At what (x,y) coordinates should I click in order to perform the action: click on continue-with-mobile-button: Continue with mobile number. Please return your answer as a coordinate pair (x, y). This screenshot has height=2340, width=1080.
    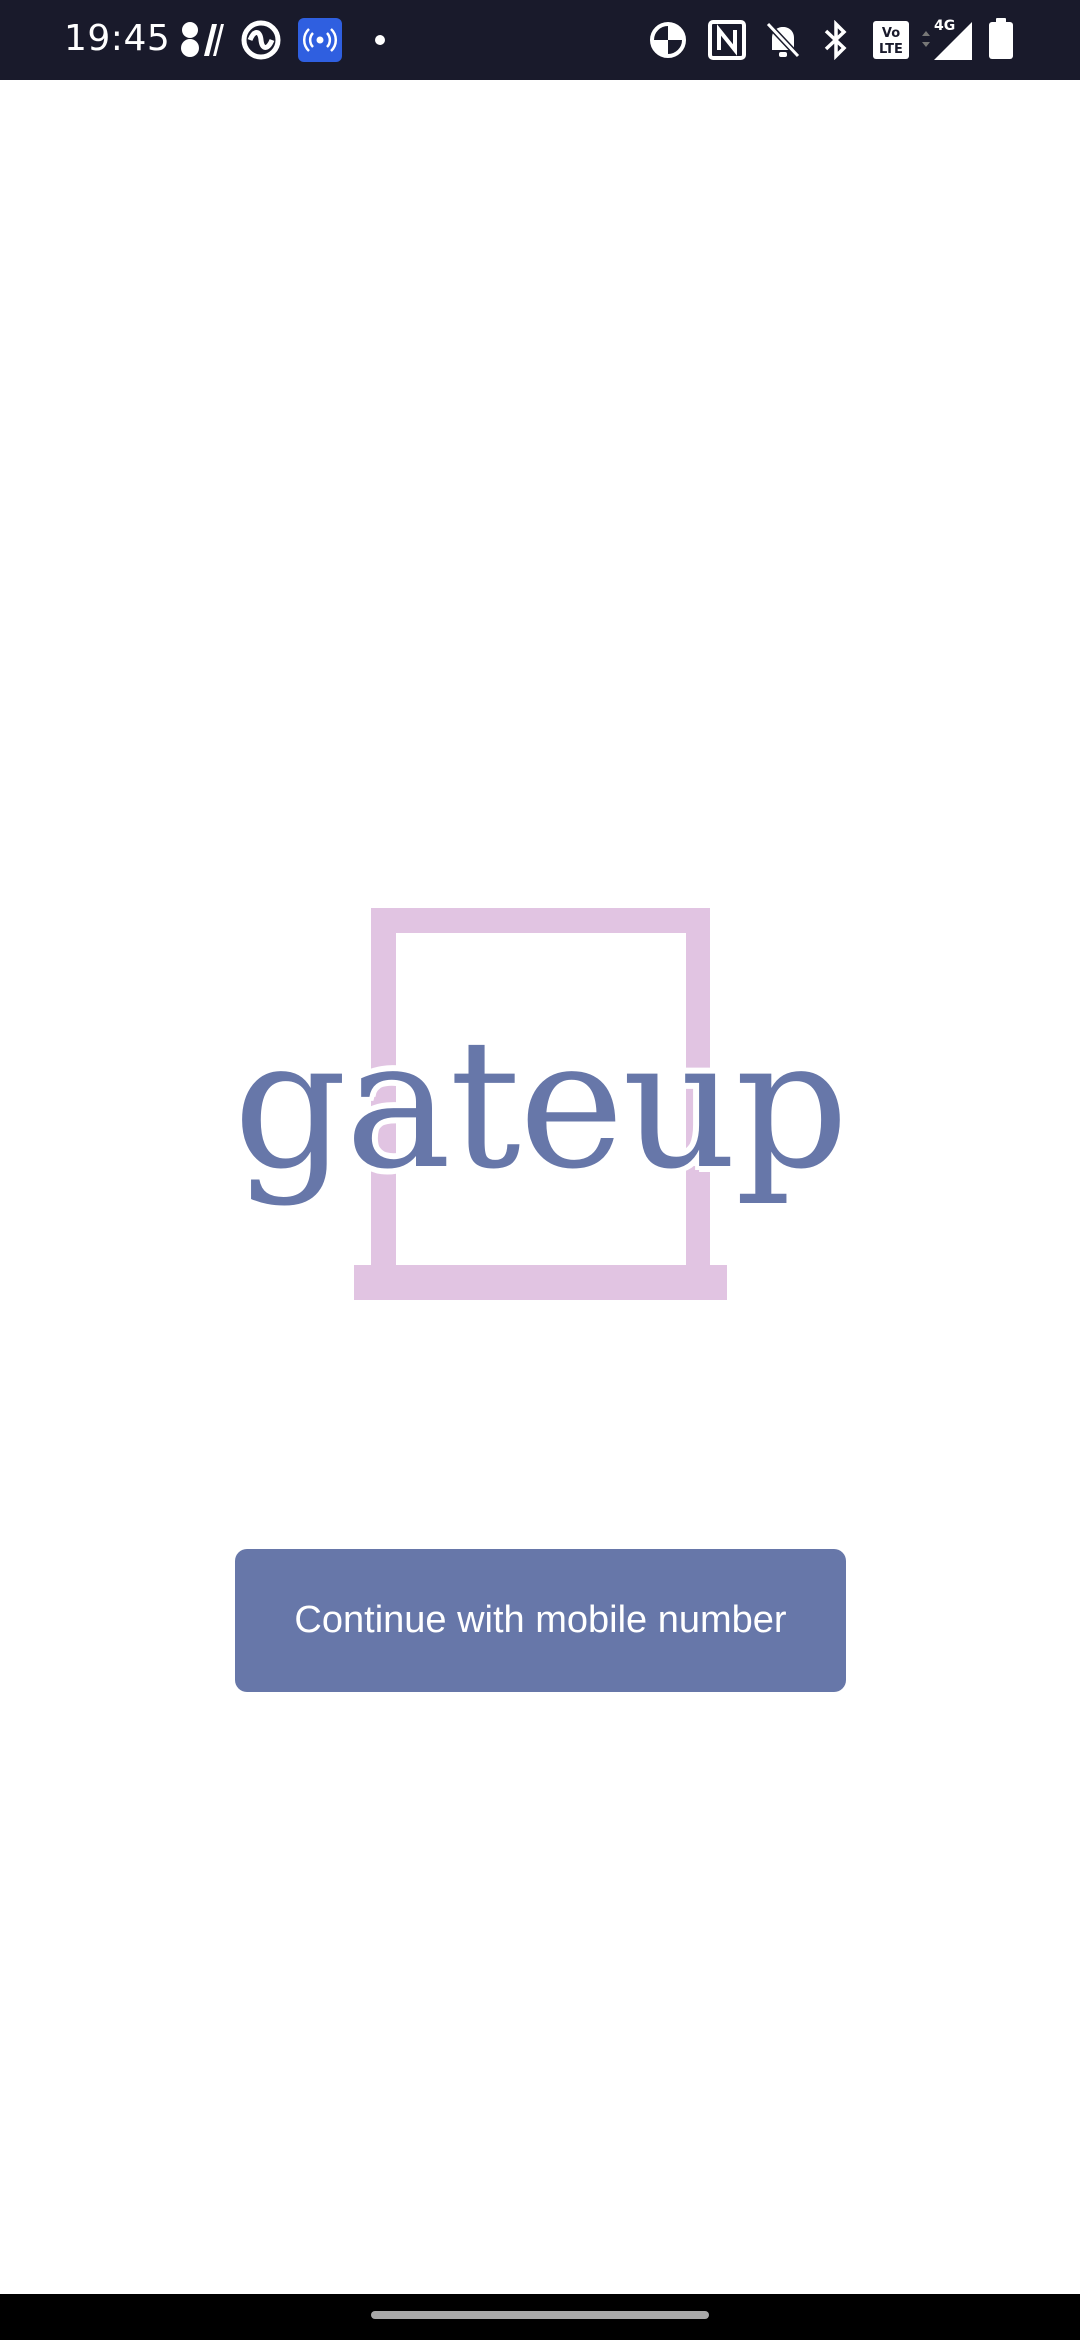
    Looking at the image, I should click on (540, 1620).